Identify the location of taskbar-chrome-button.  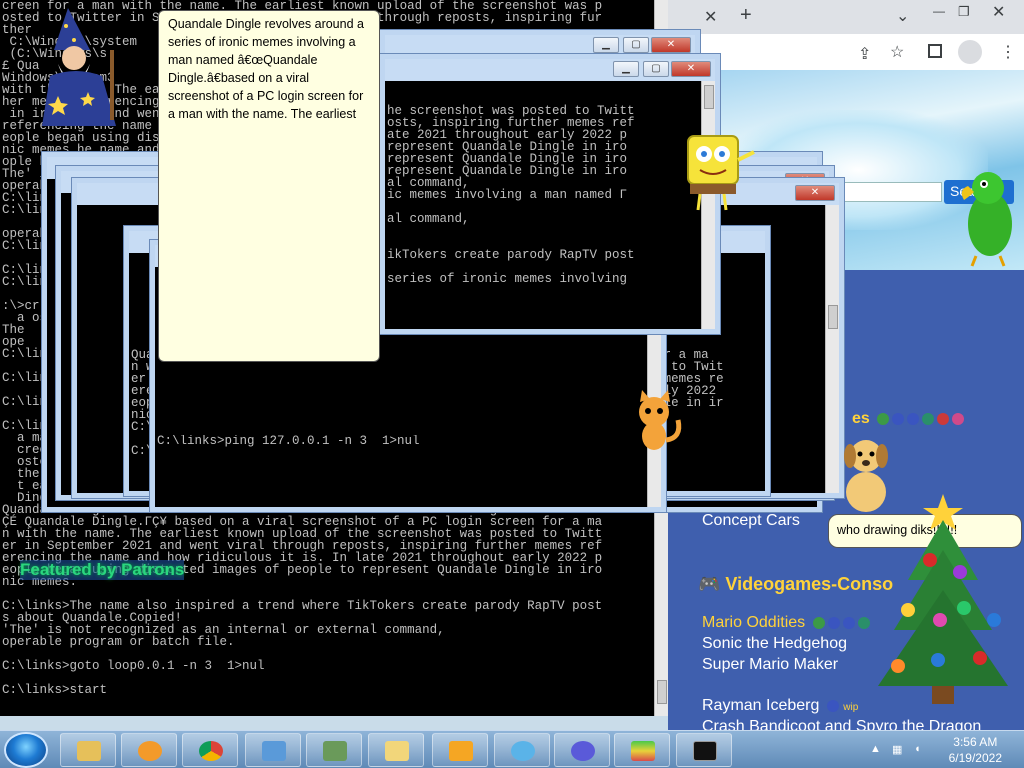
(210, 750).